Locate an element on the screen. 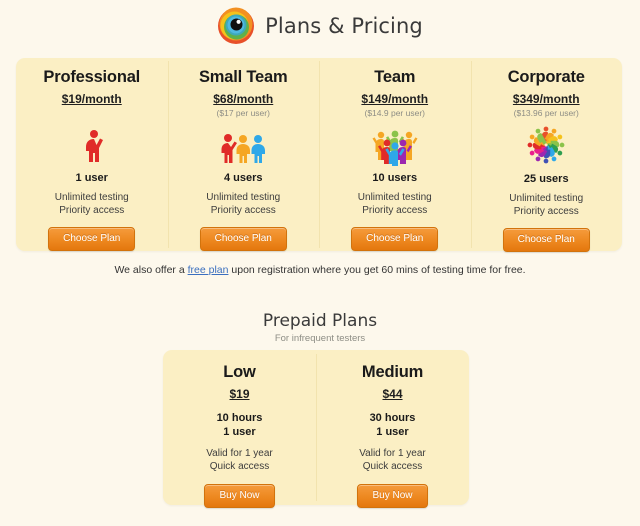 Image resolution: width=640 pixels, height=526 pixels. plan-price: $349/month is located at coordinates (546, 99).